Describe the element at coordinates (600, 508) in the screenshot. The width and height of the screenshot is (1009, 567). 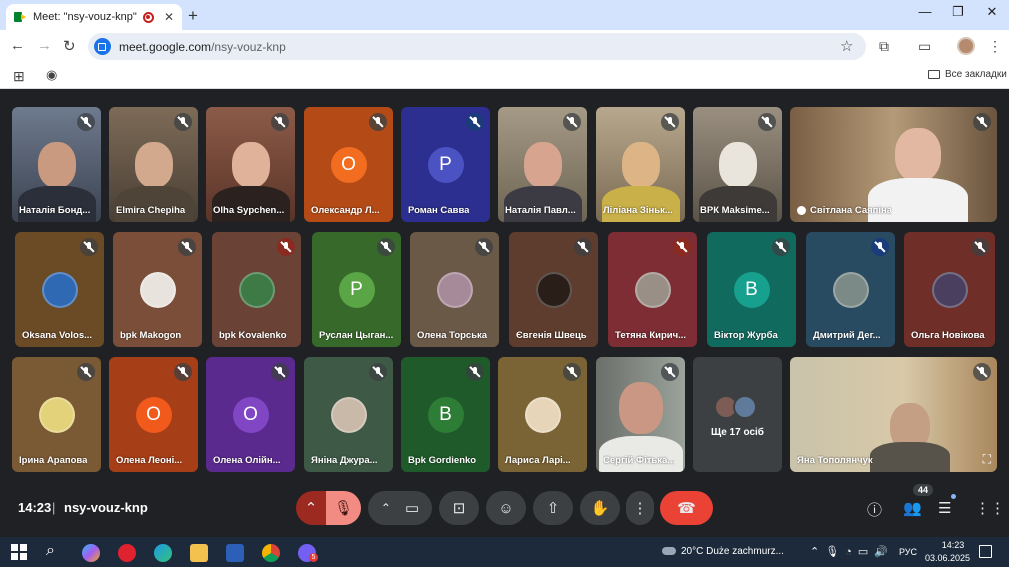
I see `raise-hand-button: ✋` at that location.